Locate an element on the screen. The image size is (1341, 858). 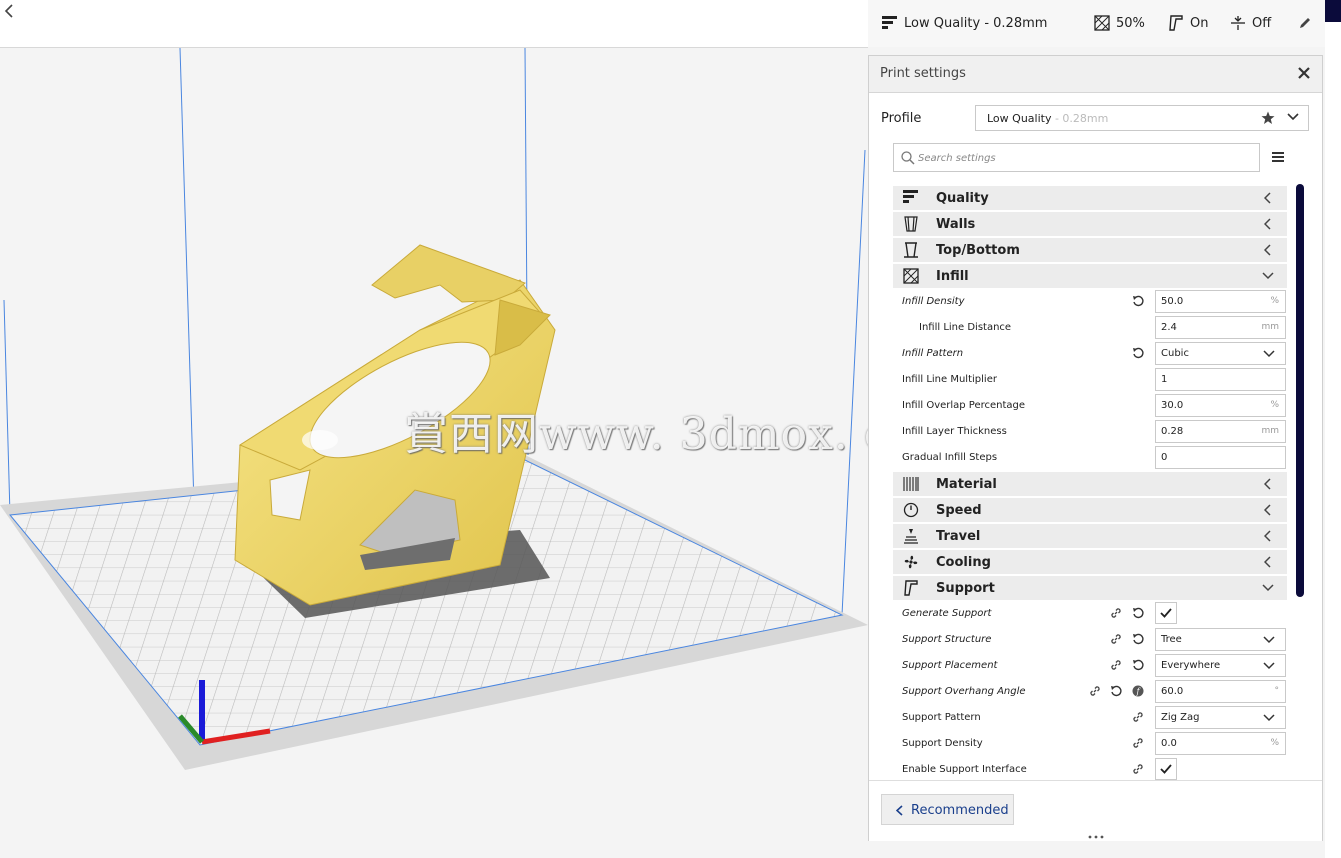
support-overhang-angle-input: 60.0 ° is located at coordinates (1220, 691).